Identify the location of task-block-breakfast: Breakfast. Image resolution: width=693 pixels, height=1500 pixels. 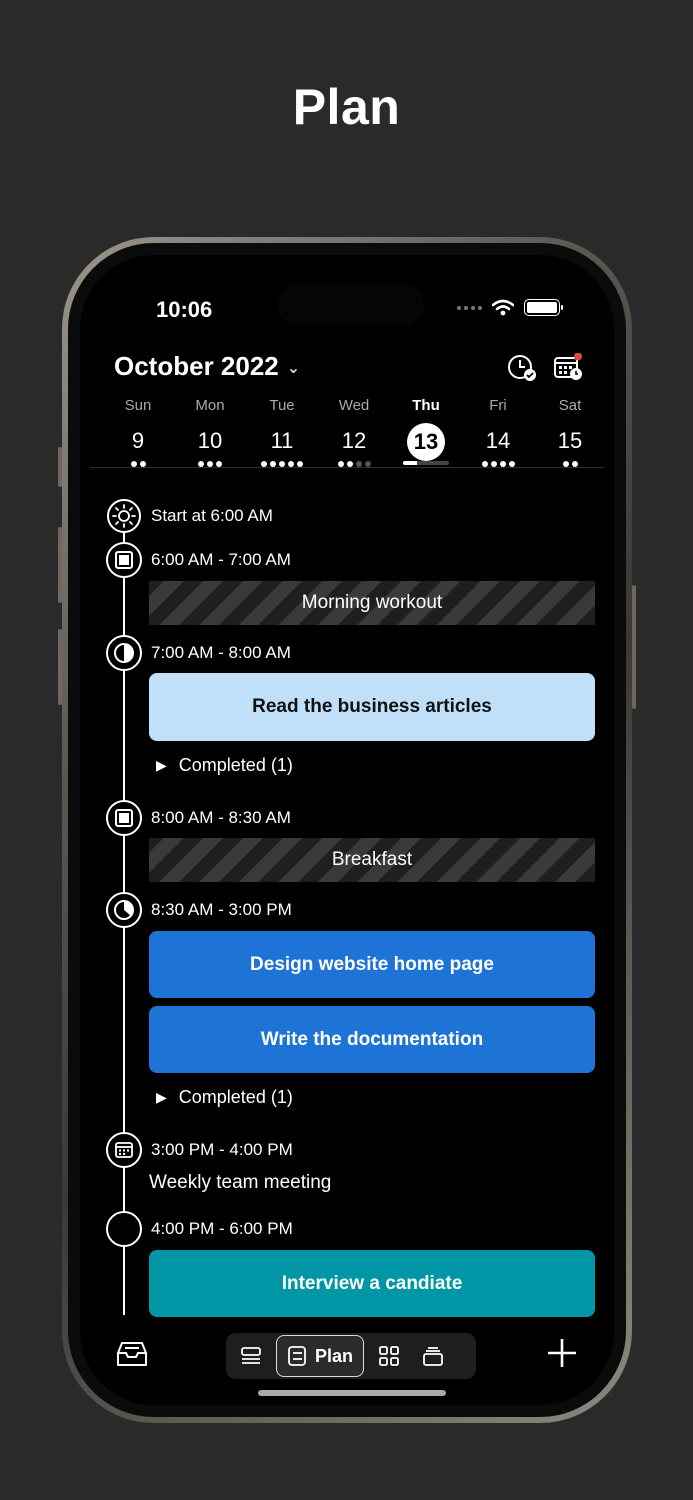
(372, 860).